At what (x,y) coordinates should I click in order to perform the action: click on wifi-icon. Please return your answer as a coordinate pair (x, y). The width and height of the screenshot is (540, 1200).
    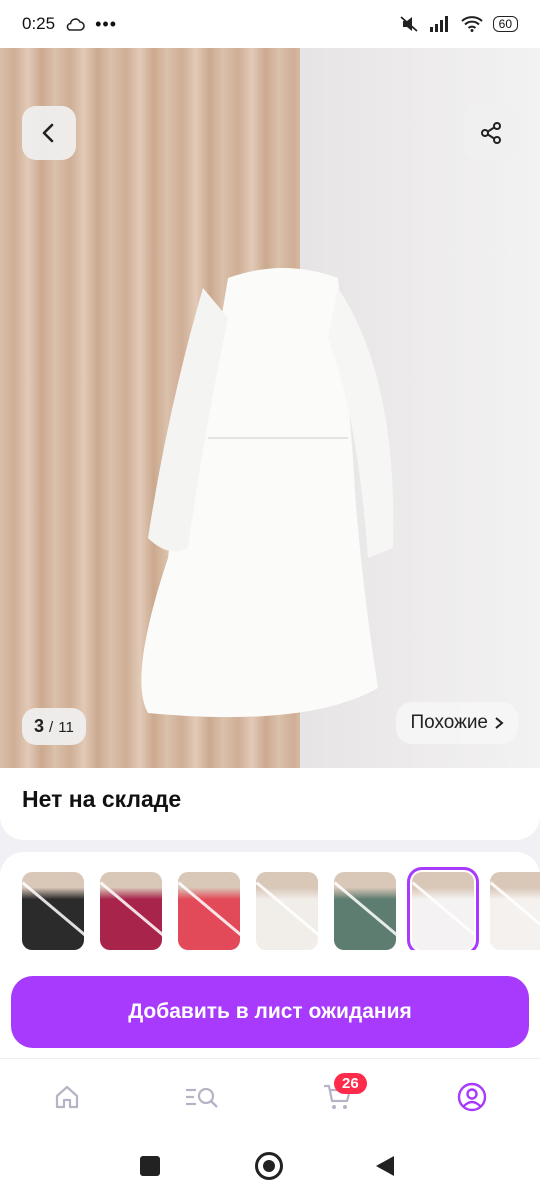
    Looking at the image, I should click on (471, 24).